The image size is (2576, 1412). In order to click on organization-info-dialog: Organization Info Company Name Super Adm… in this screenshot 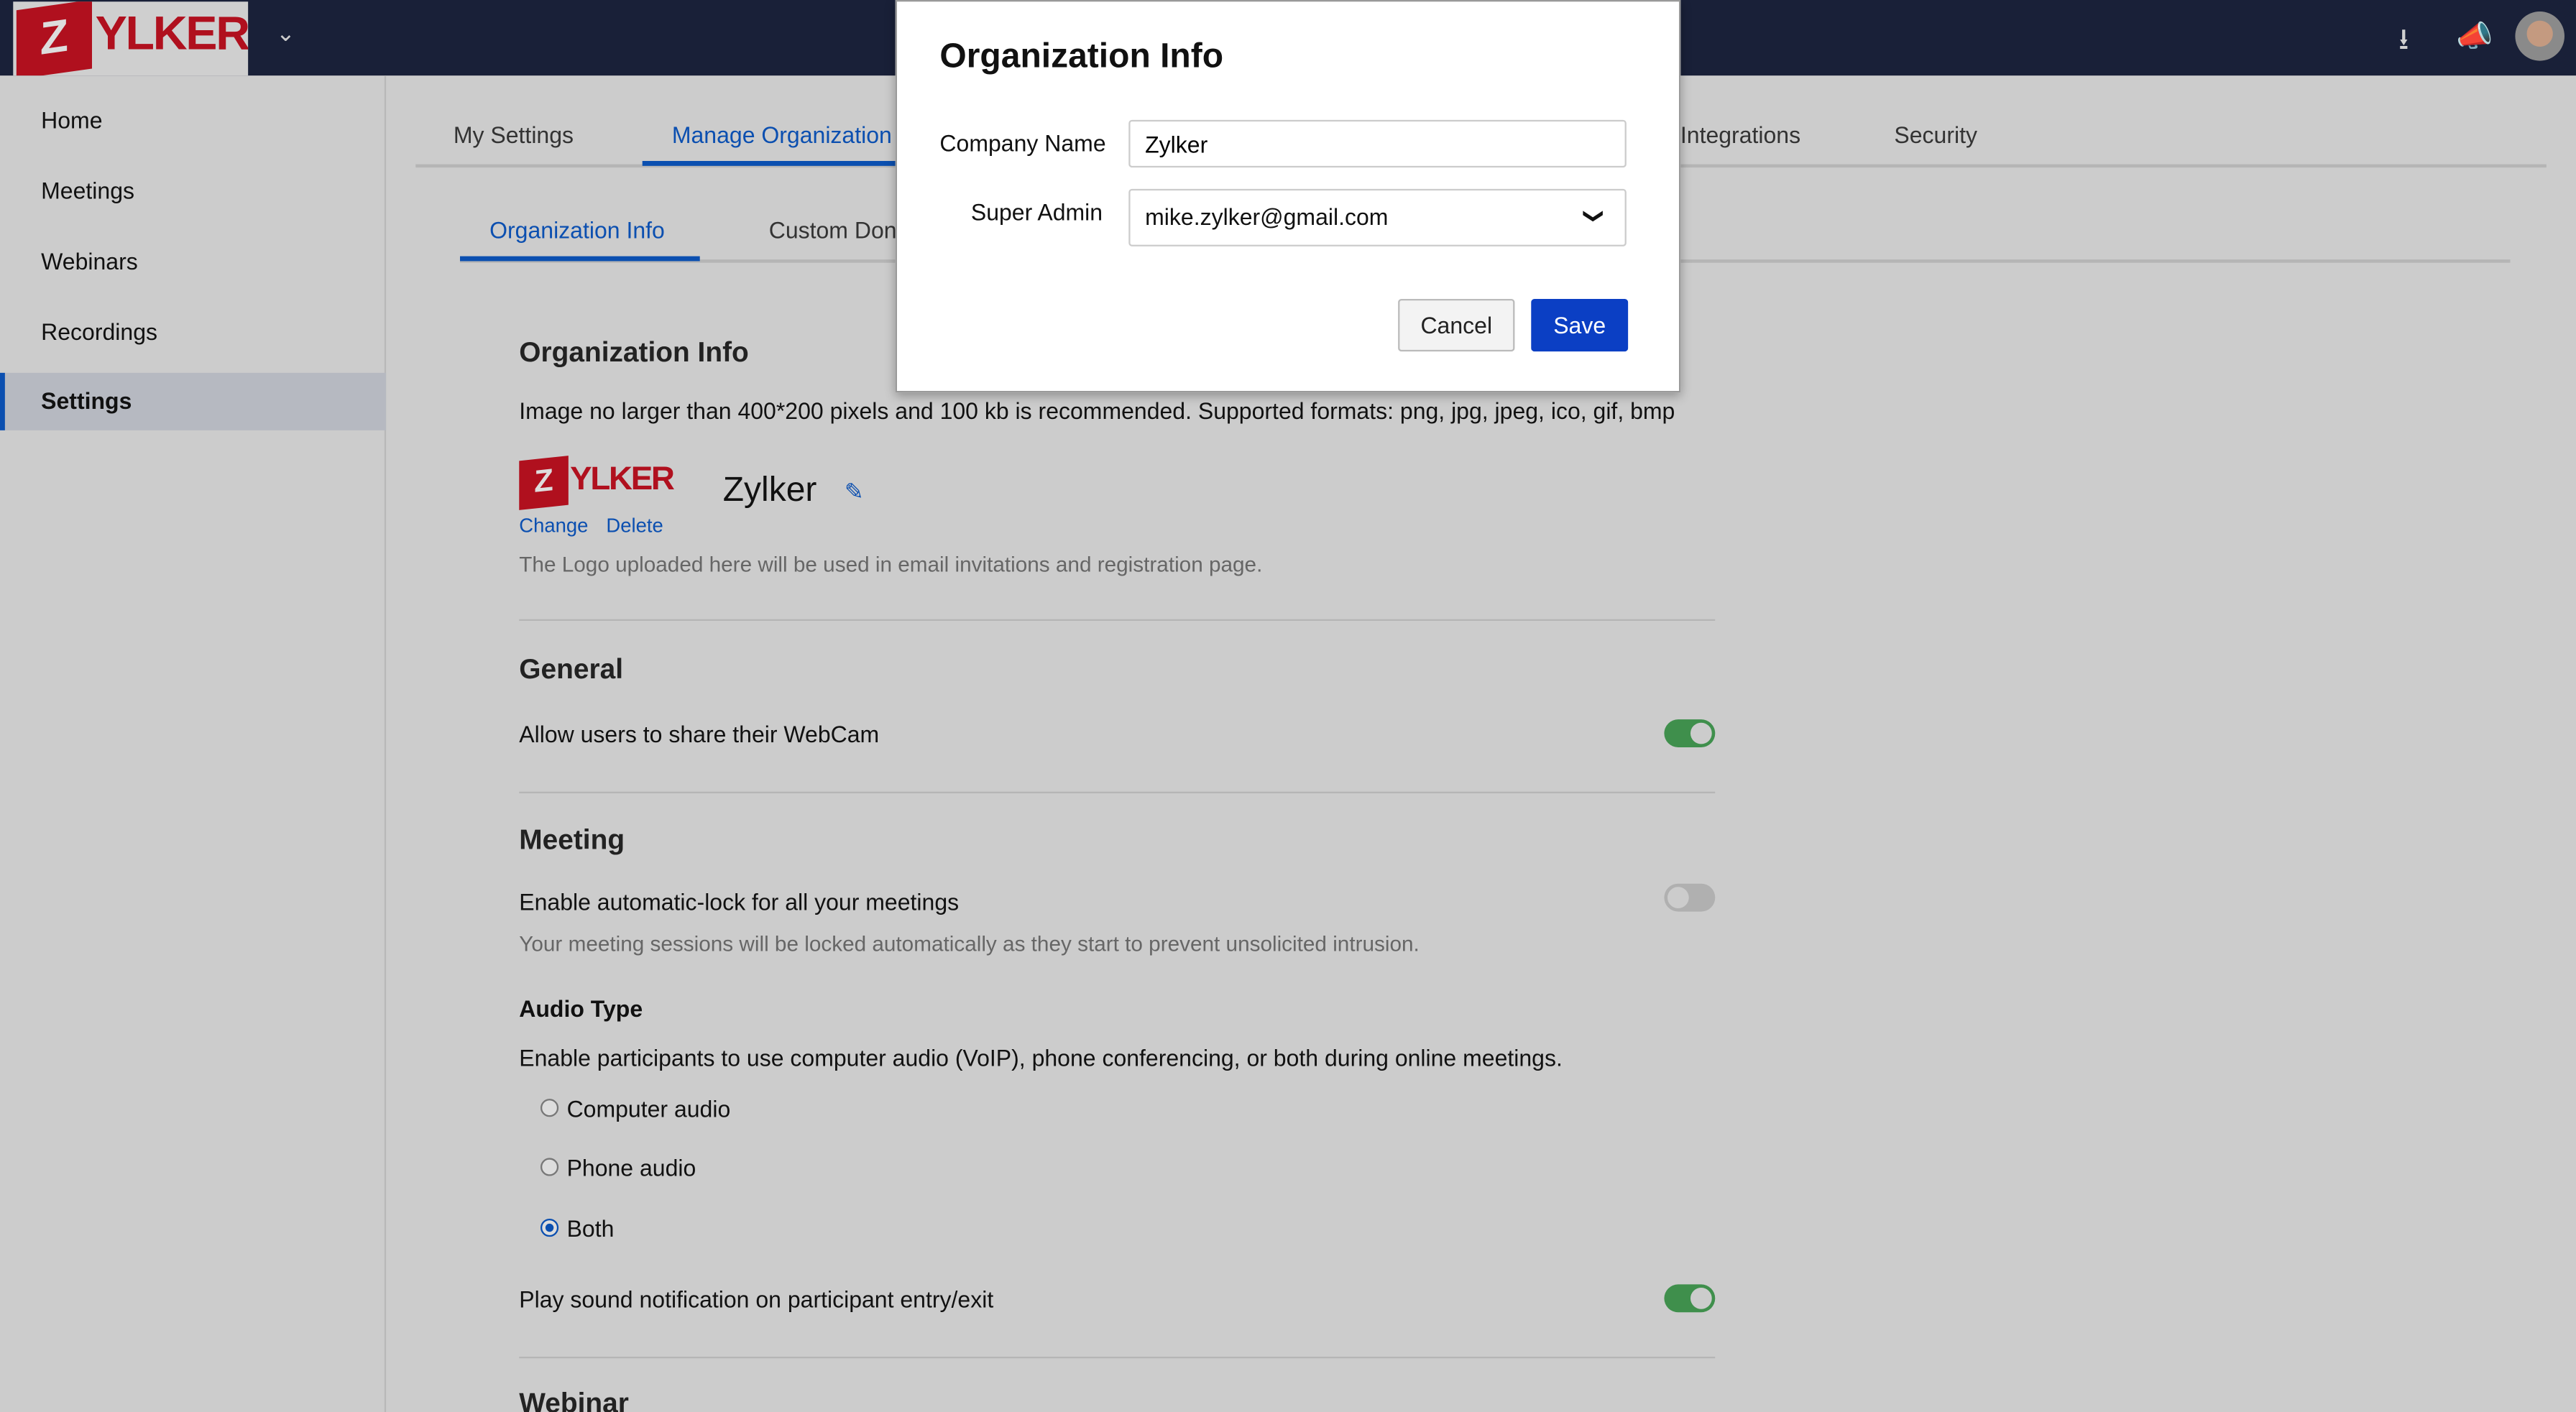, I will do `click(1288, 196)`.